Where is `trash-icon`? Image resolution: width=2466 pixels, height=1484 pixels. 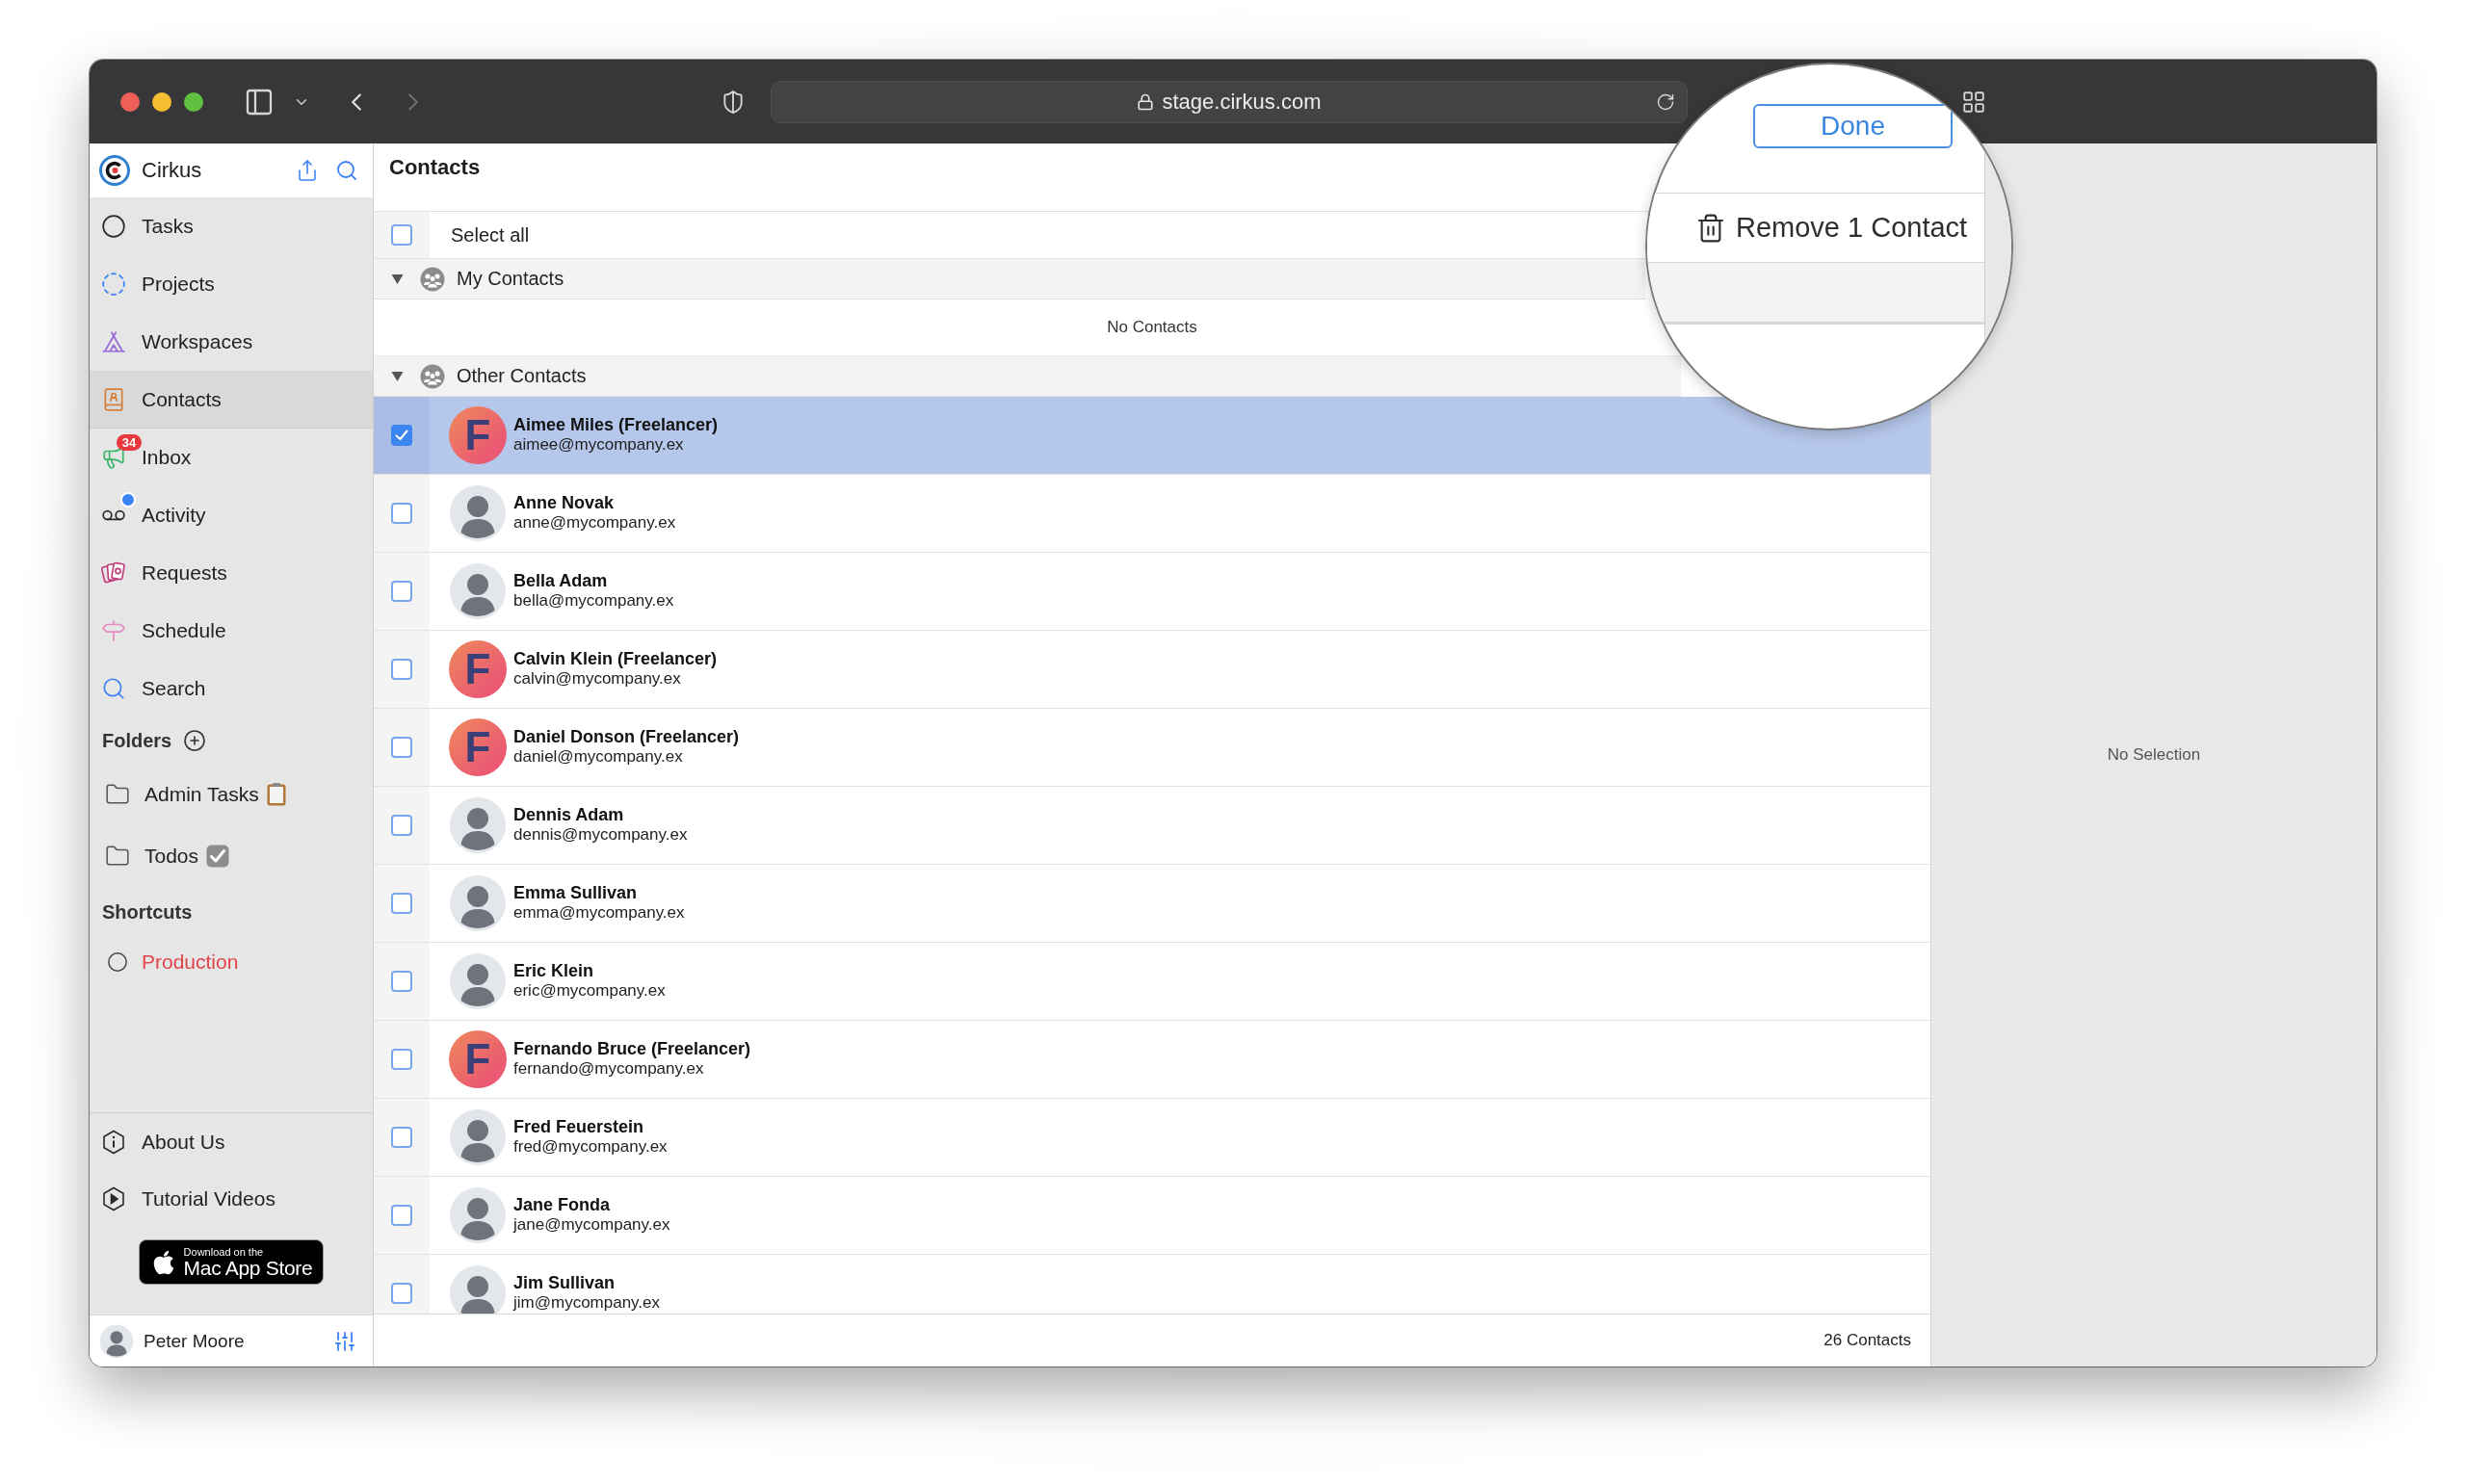
trash-icon is located at coordinates (1710, 228).